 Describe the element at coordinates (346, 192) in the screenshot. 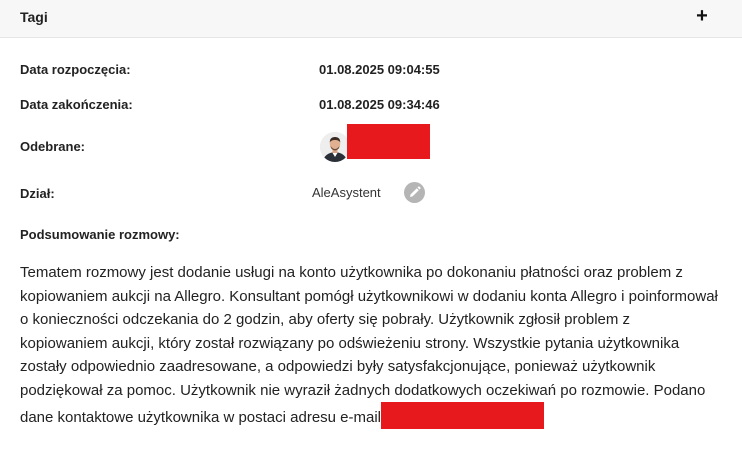

I see `department-value: AleAsystent` at that location.